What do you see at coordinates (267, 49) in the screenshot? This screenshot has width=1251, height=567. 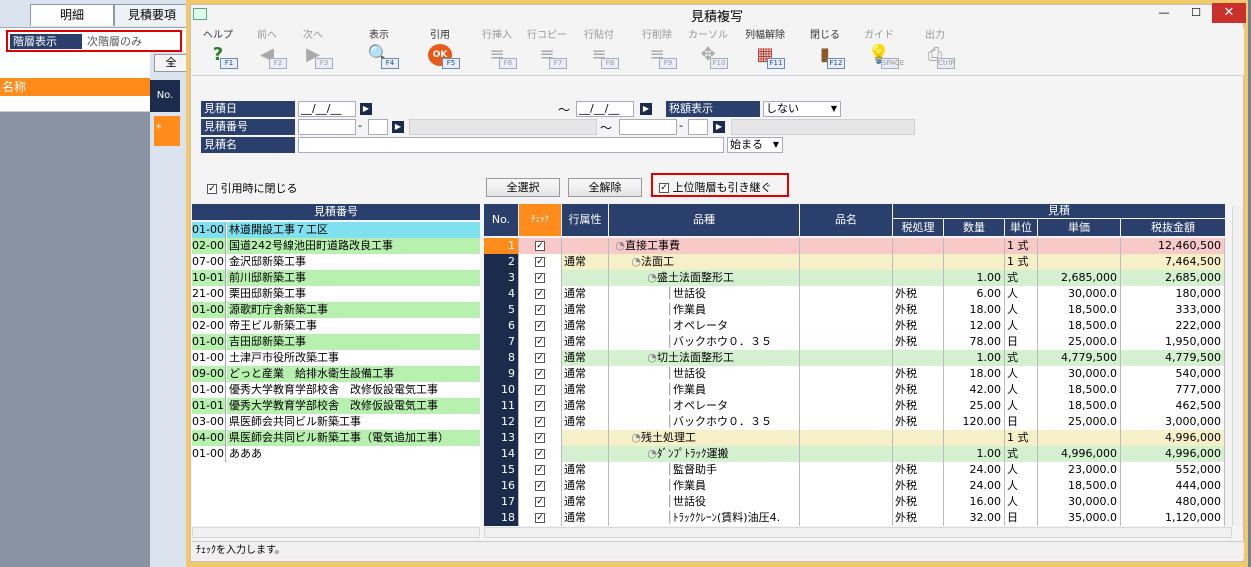 I see `prev-tool-button: 前へ ◀ F2` at bounding box center [267, 49].